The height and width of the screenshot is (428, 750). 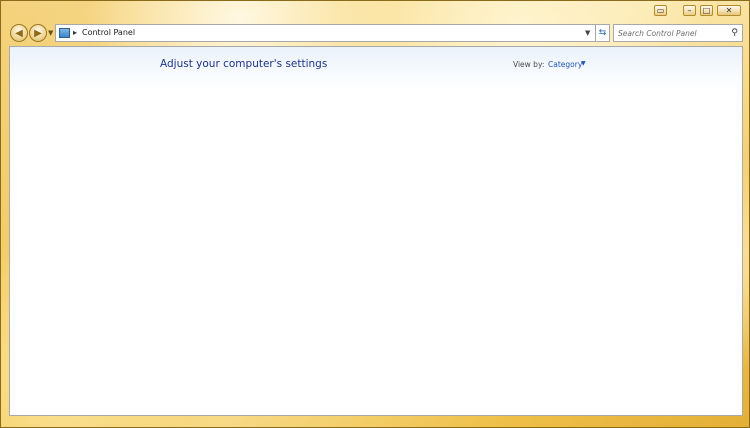 I want to click on recent-pages-dropdown-icon: ▼, so click(x=50, y=33).